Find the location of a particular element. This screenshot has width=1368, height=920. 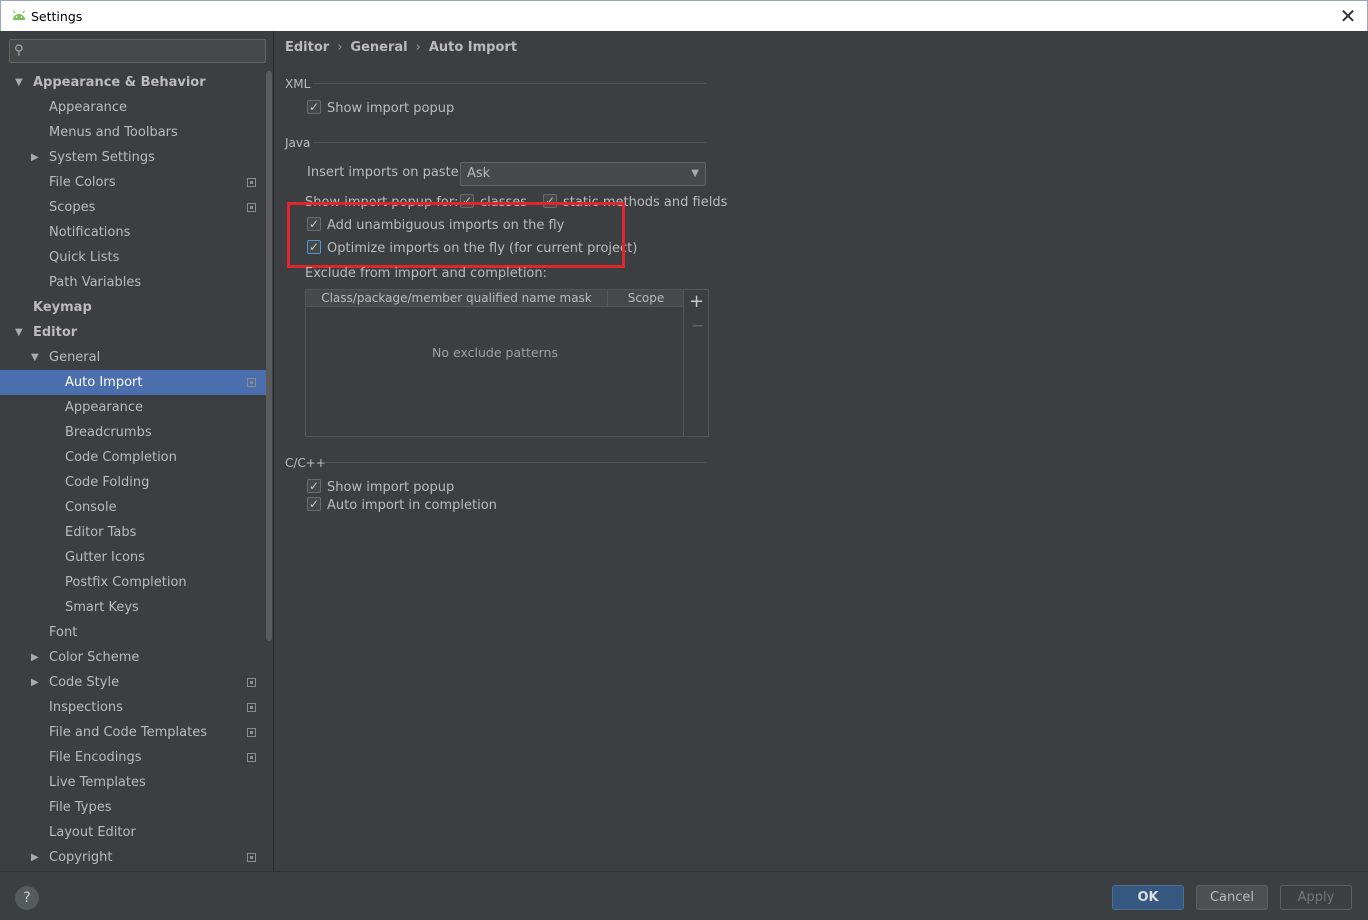

xml-show-import-popup: Show import popup is located at coordinates (380, 108).